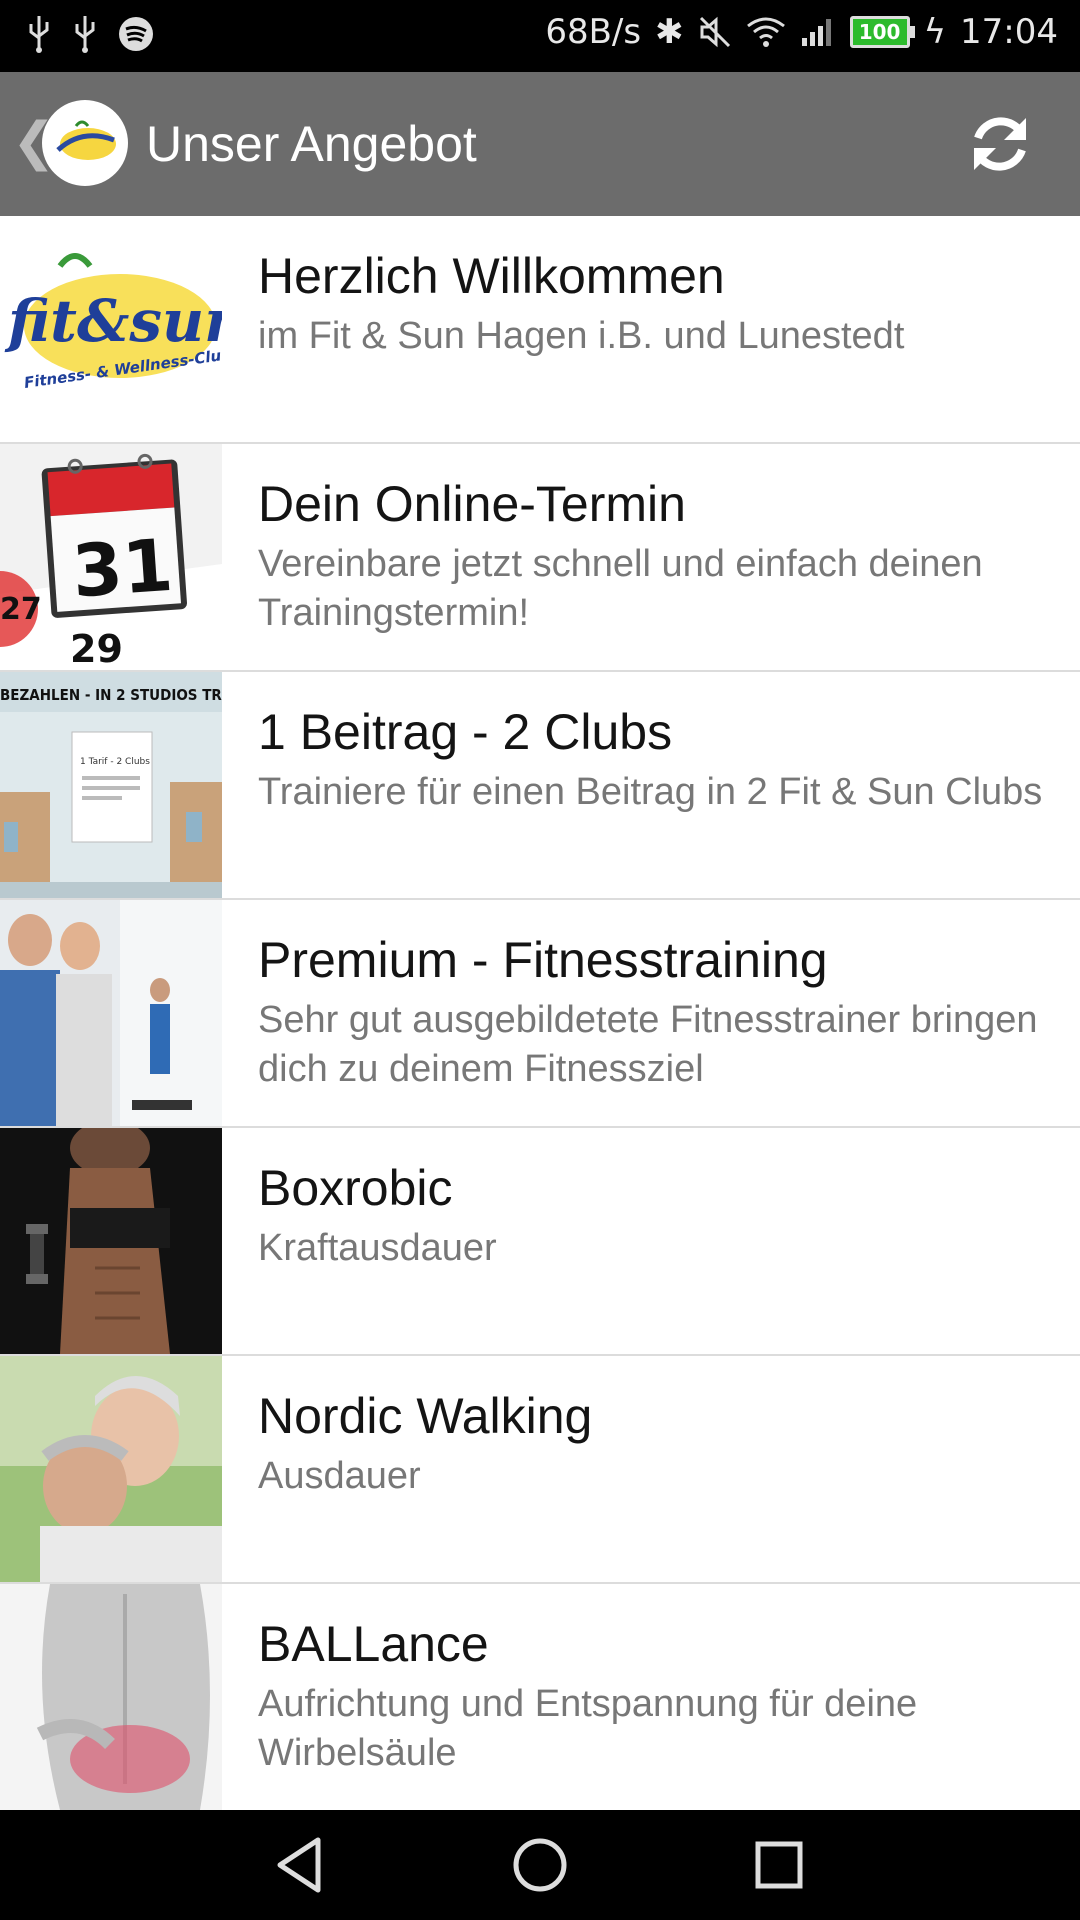  Describe the element at coordinates (111, 1241) in the screenshot. I see `item-thumbnail-boxrobic-photo` at that location.